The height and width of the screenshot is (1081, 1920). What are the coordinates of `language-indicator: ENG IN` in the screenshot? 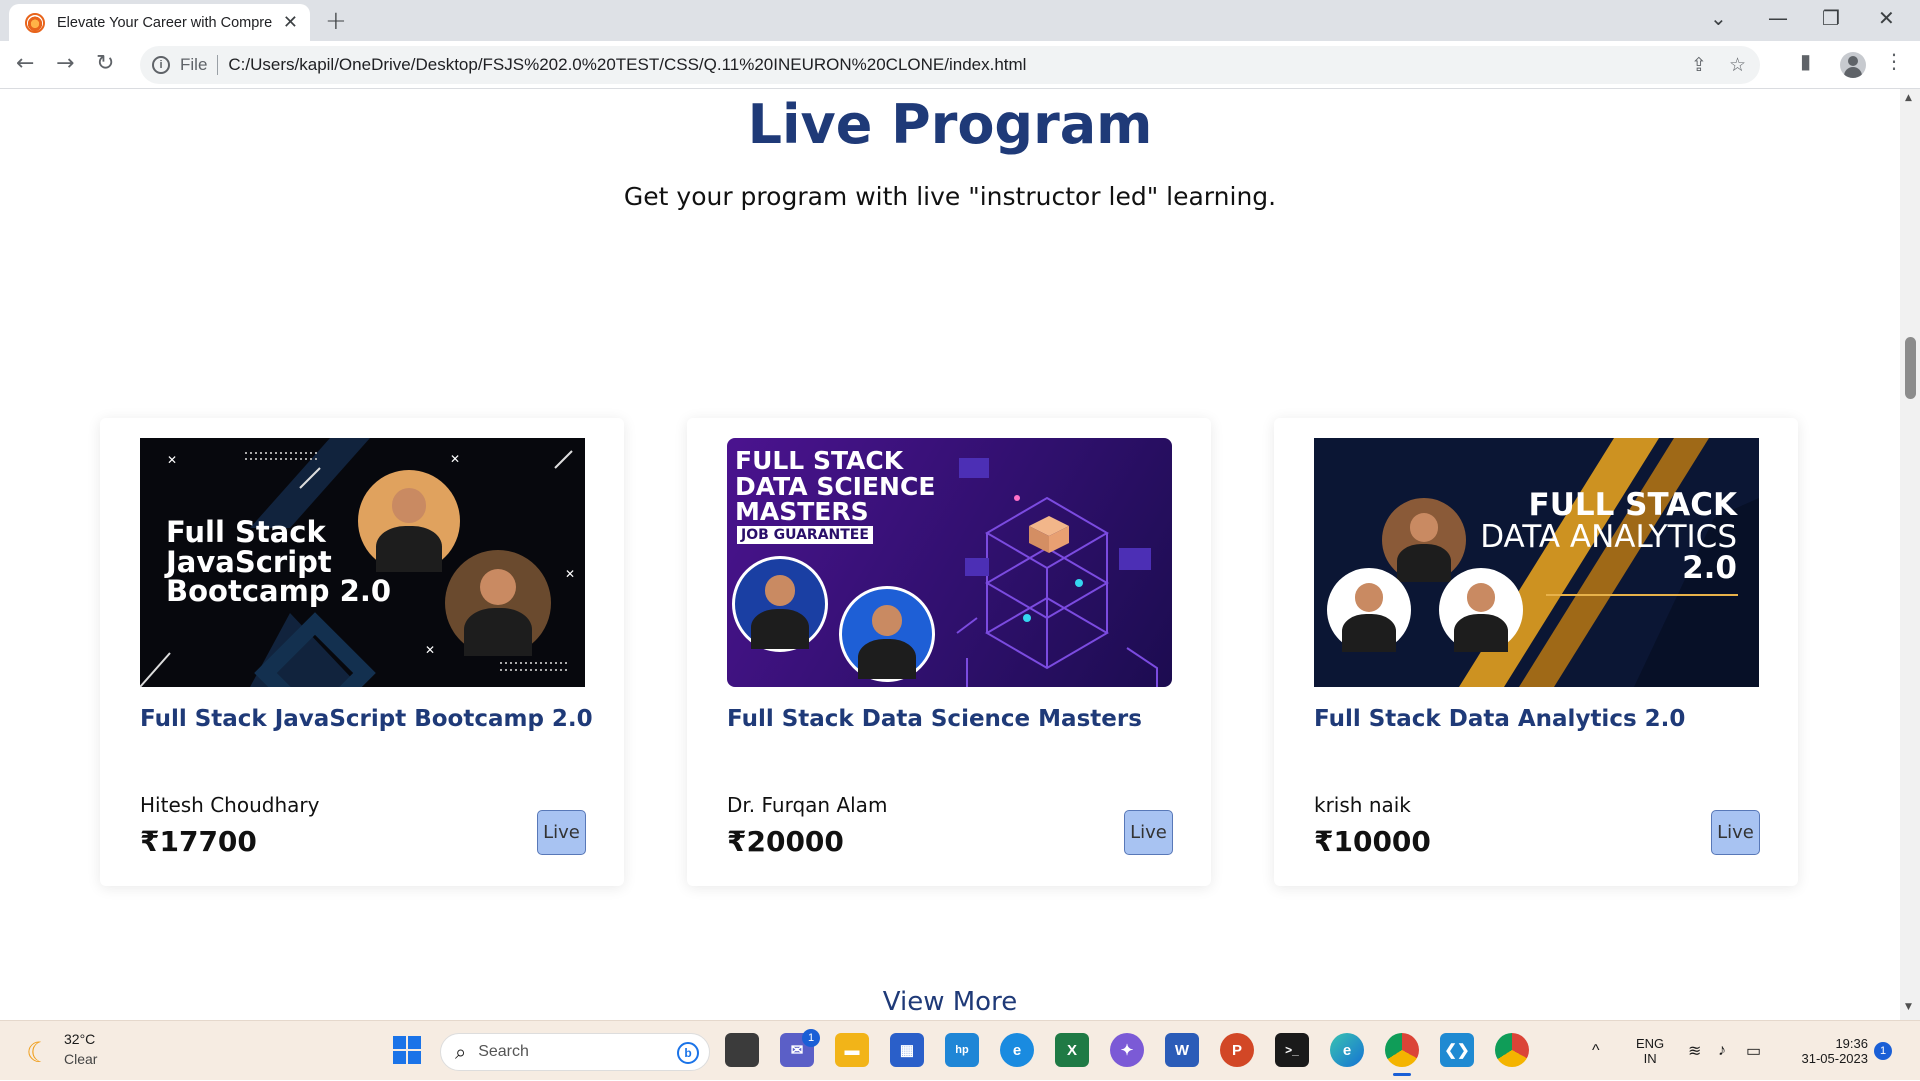 It's located at (1650, 1051).